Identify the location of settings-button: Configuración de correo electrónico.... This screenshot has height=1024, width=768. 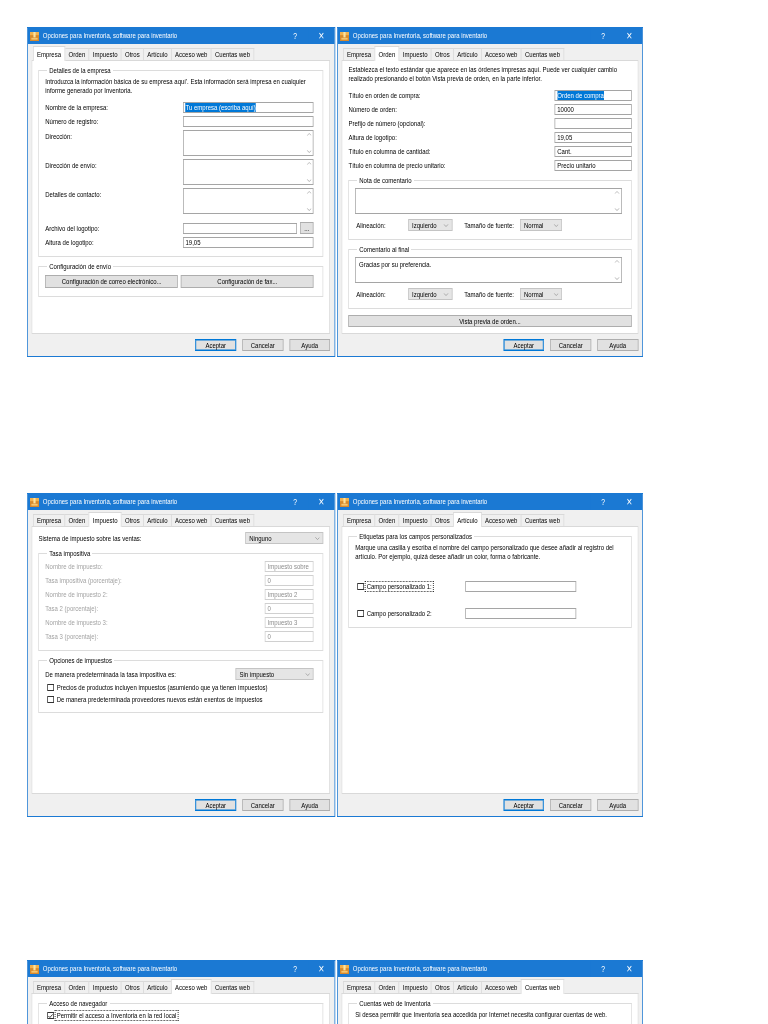
(111, 281).